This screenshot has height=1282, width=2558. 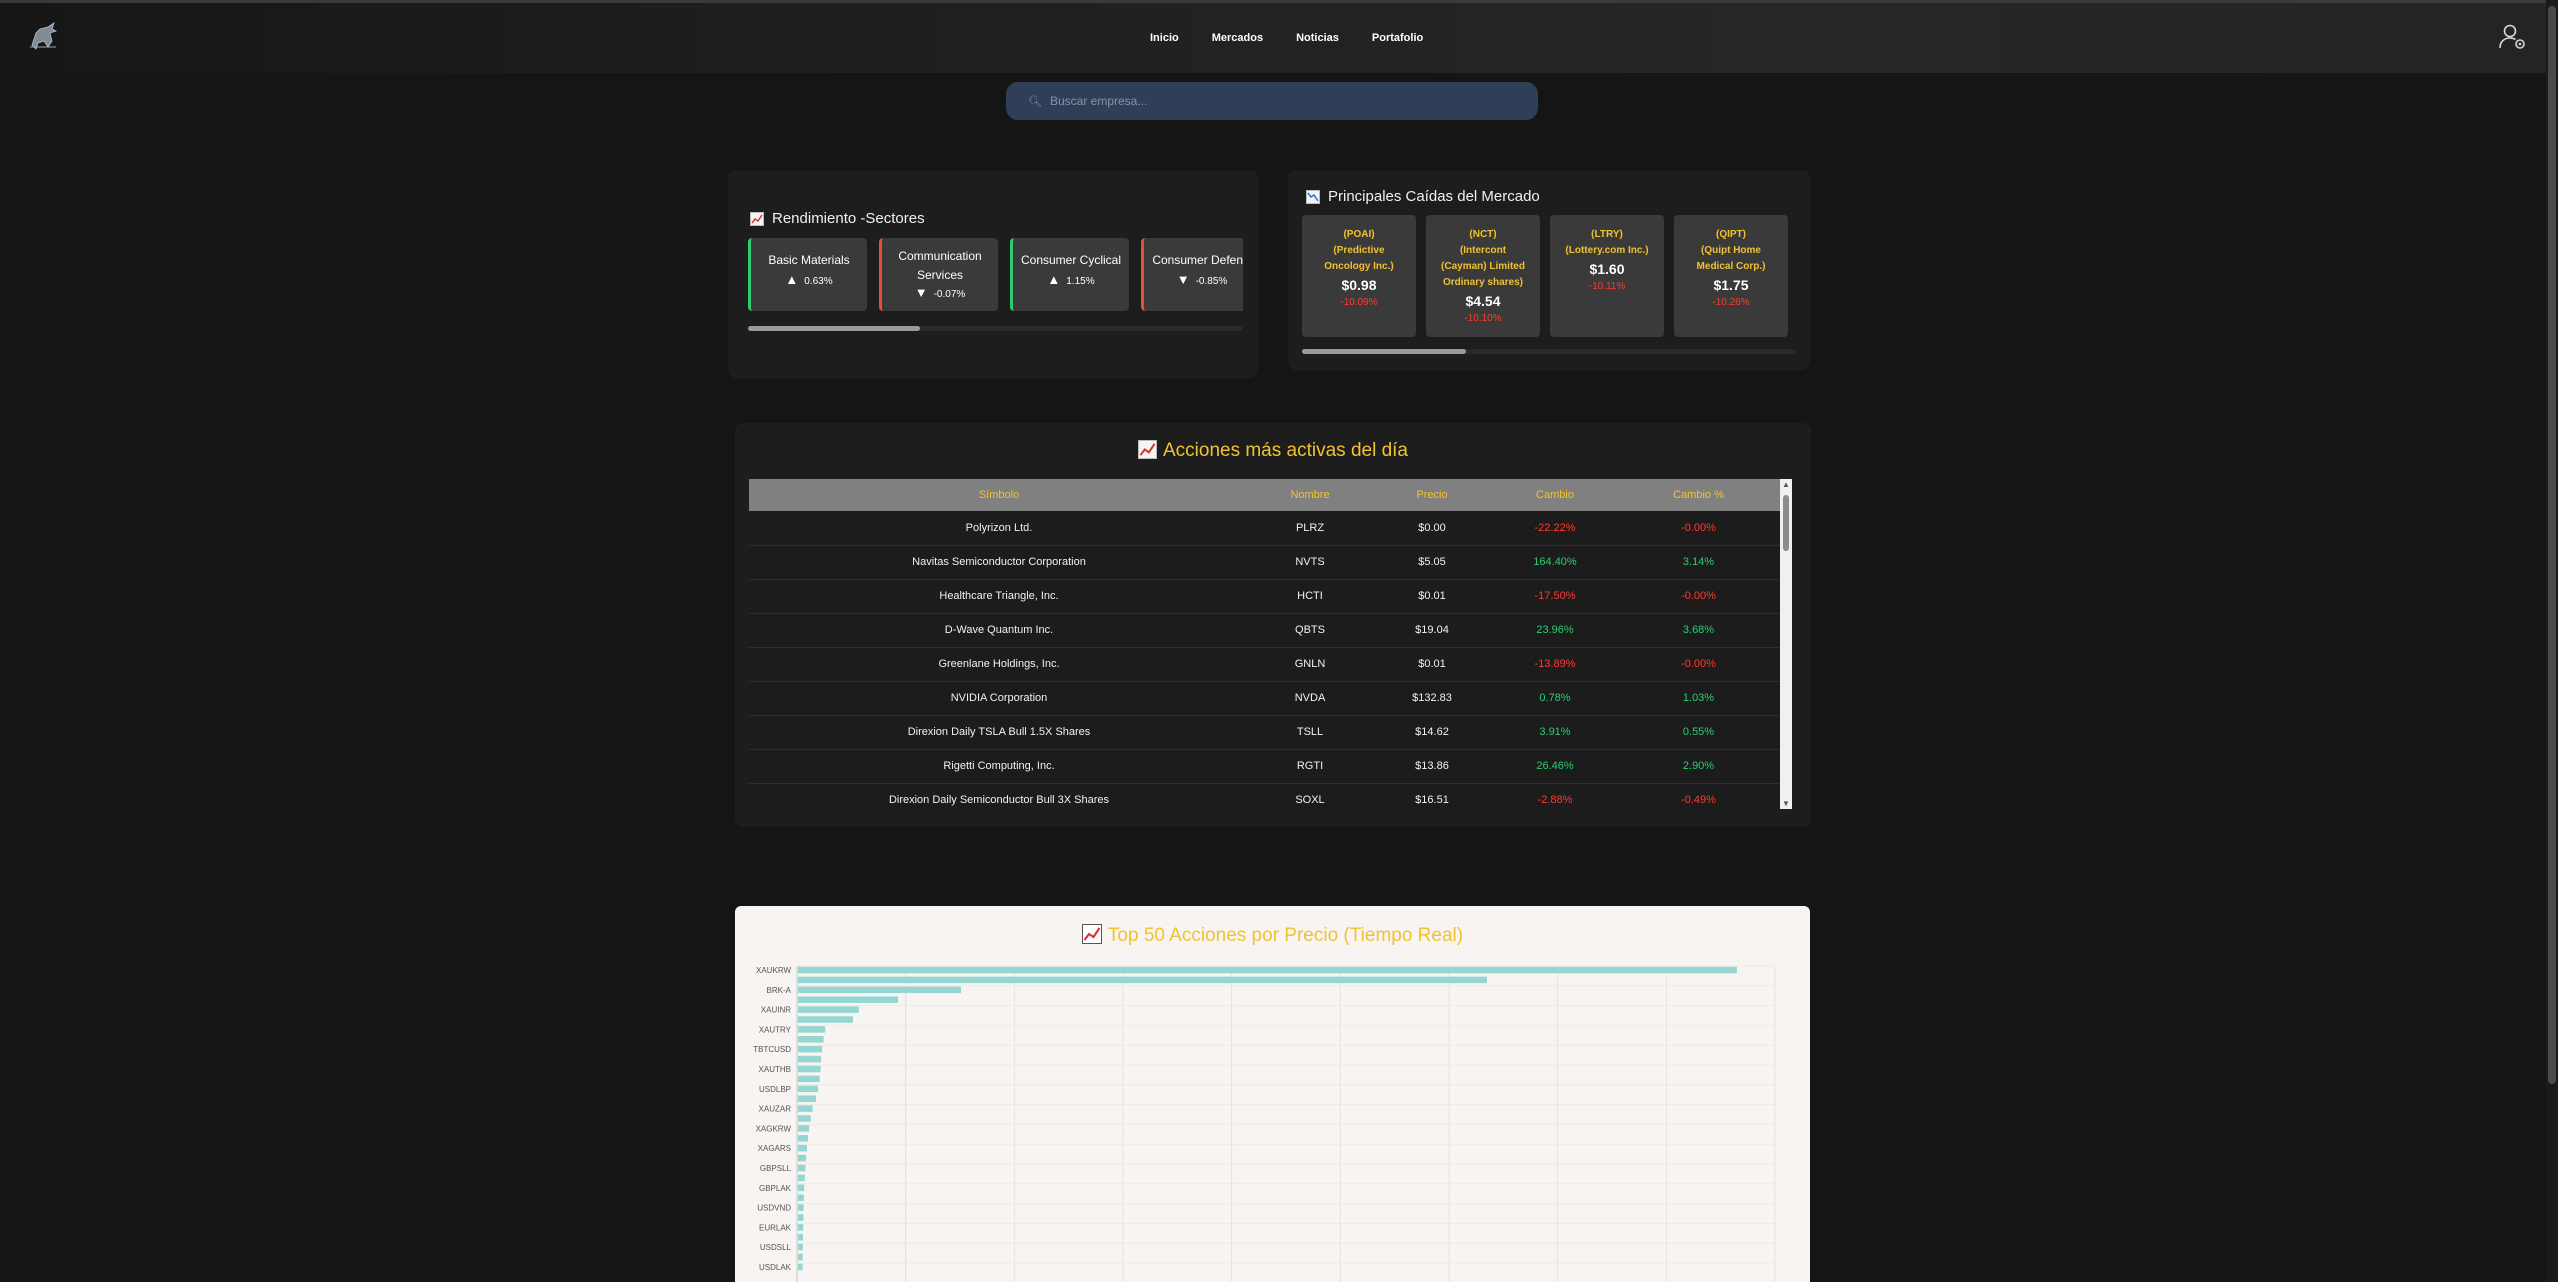 I want to click on scroll-down-arrow-icon: ▼, so click(x=1786, y=803).